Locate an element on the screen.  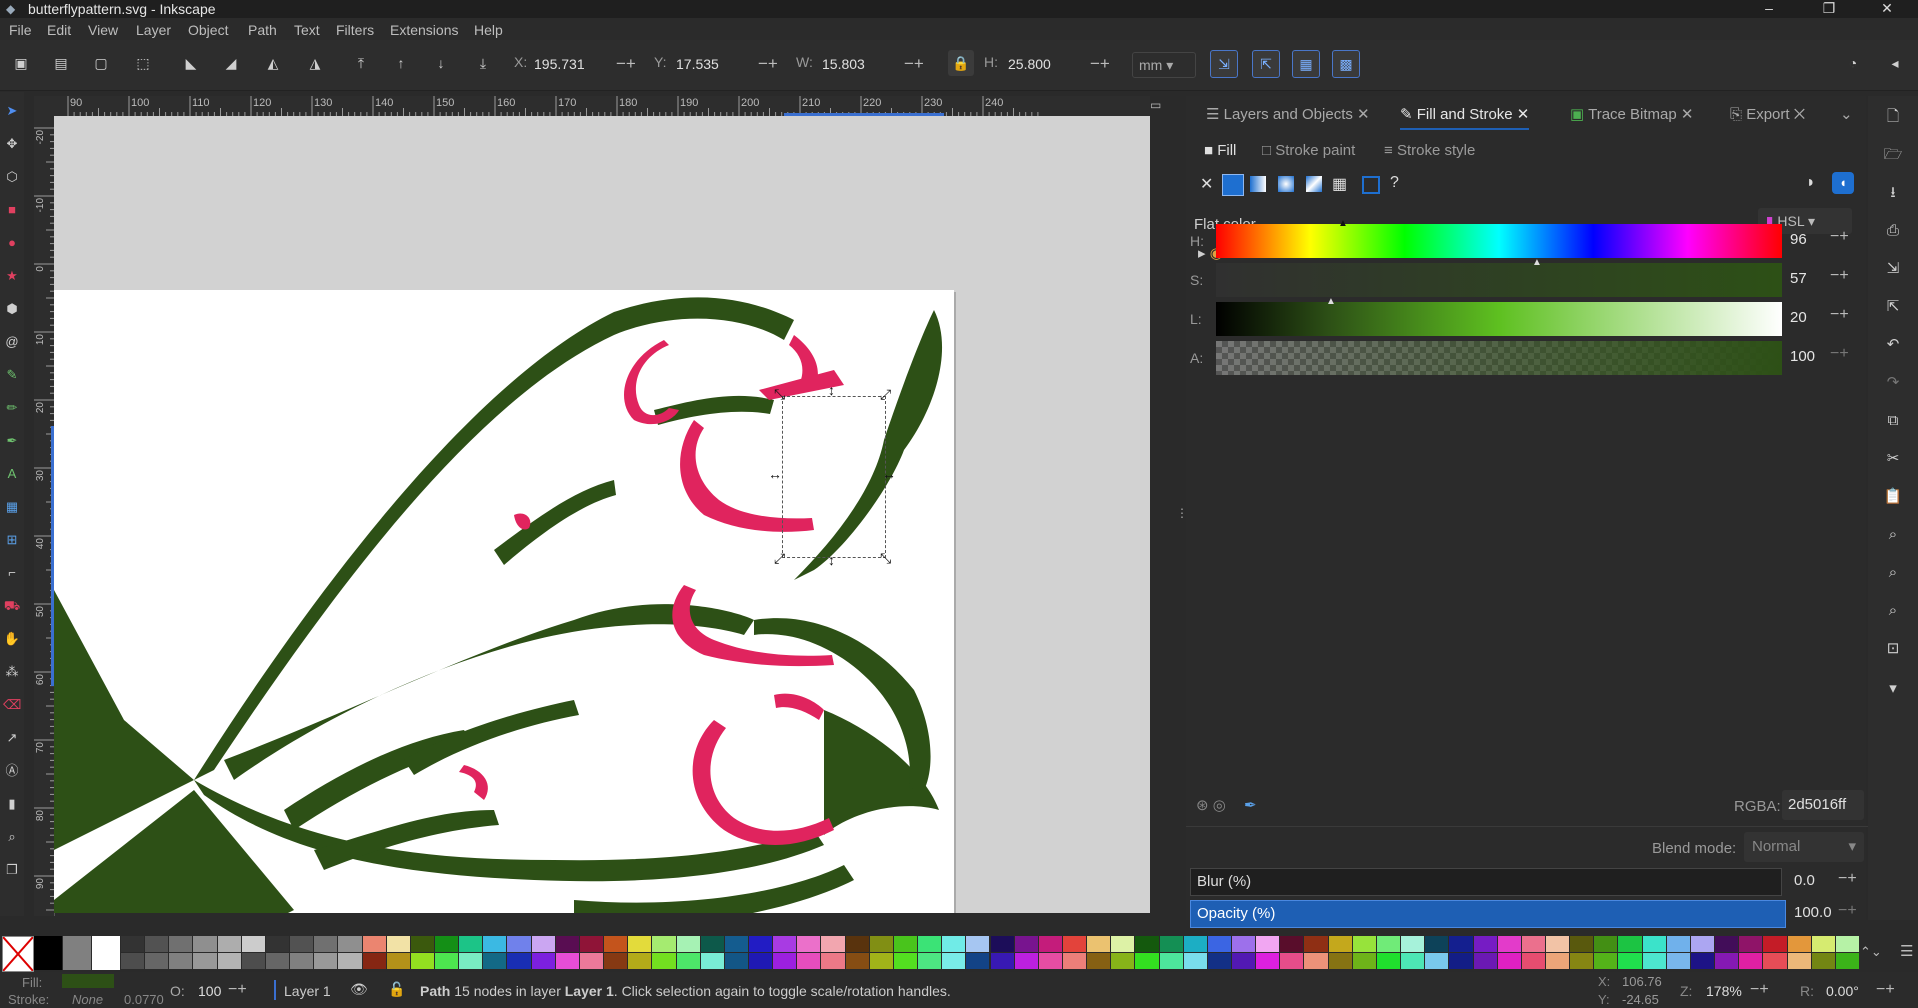
lightness-value: 20 is located at coordinates (1798, 317).